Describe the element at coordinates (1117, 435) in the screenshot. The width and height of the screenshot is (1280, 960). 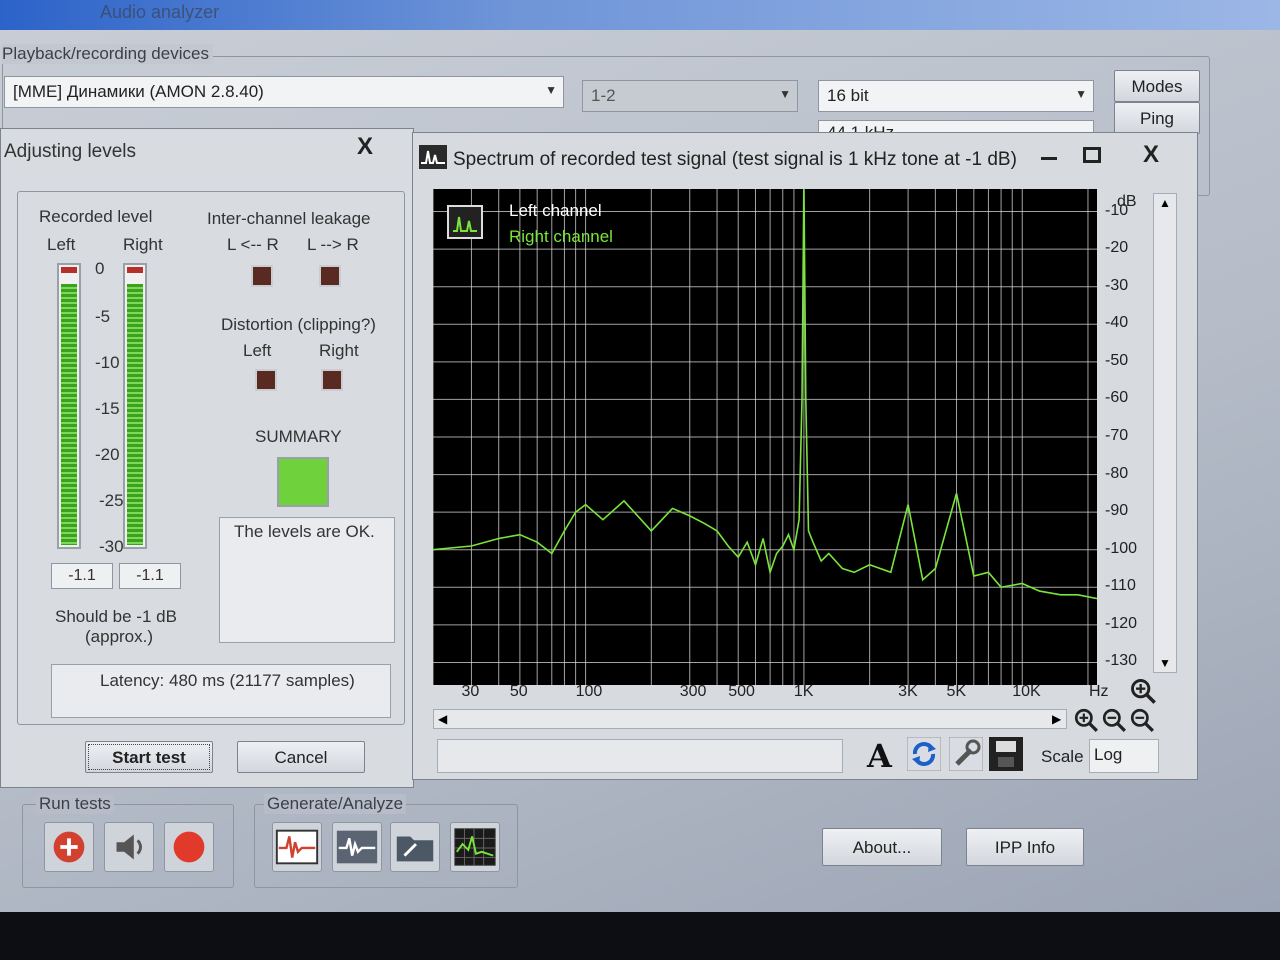
I see `db-tick-label: -70` at that location.